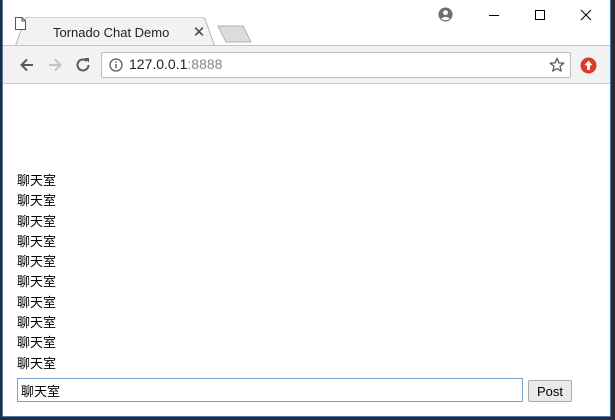  I want to click on maximize-icon, so click(540, 15).